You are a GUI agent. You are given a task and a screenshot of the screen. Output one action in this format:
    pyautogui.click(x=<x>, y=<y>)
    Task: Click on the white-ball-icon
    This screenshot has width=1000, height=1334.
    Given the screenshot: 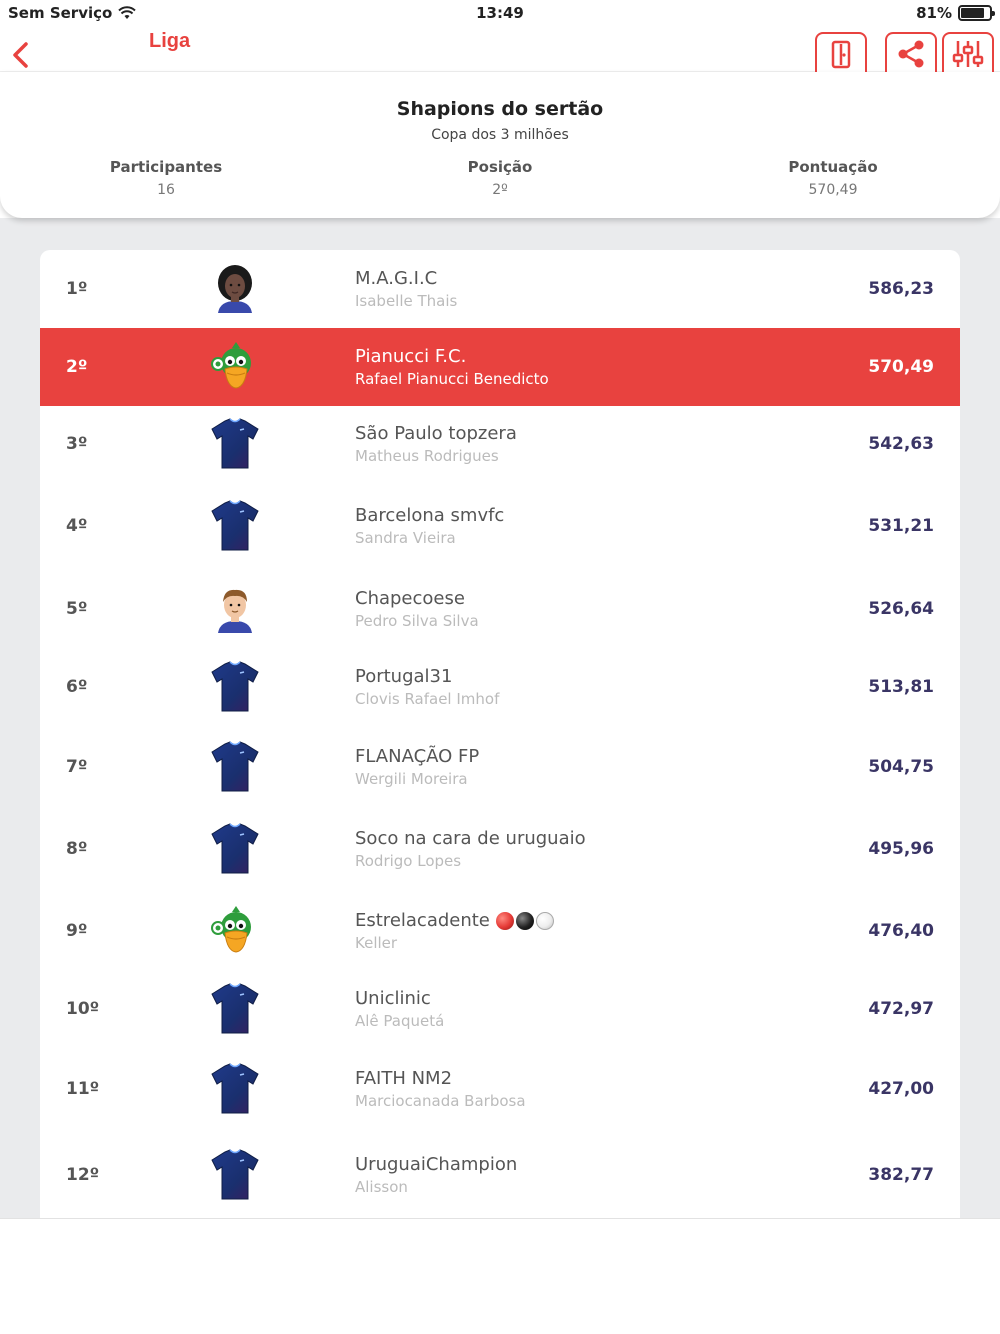 What is the action you would take?
    pyautogui.click(x=544, y=920)
    